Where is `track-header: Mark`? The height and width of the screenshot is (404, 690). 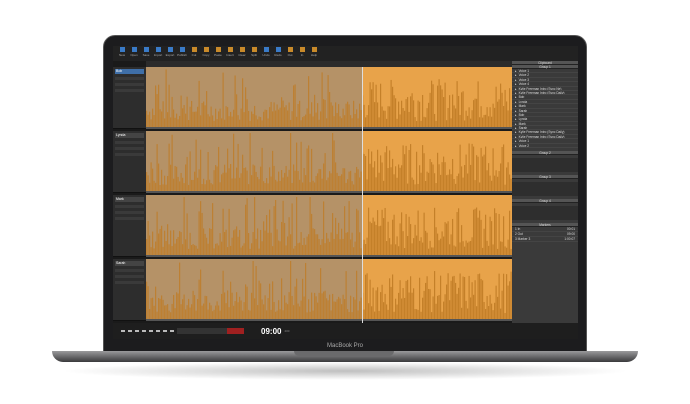
track-header: Mark is located at coordinates (129, 226).